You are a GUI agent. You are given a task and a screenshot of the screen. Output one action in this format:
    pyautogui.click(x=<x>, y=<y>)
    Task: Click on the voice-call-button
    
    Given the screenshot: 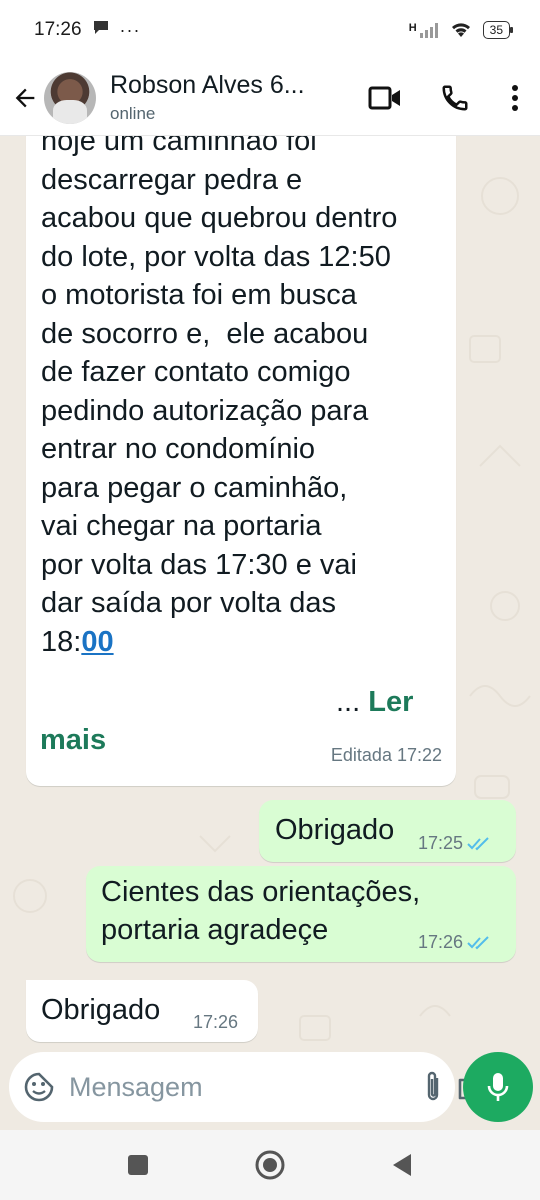 What is the action you would take?
    pyautogui.click(x=455, y=98)
    